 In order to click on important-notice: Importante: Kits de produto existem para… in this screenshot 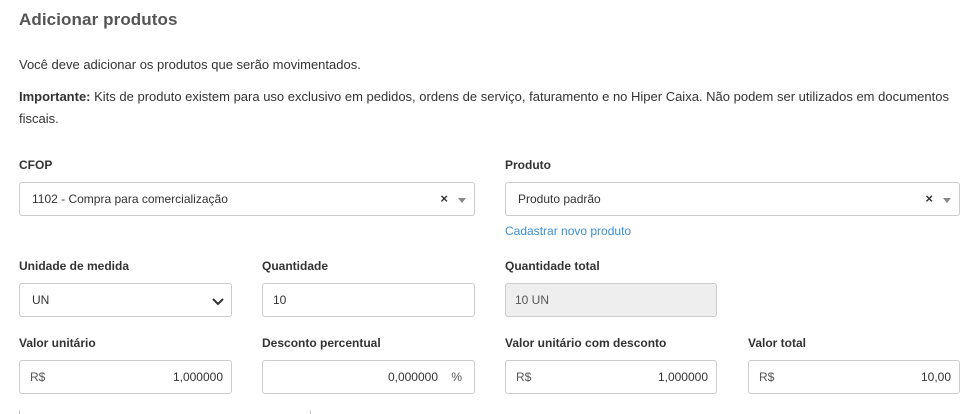, I will do `click(484, 108)`.